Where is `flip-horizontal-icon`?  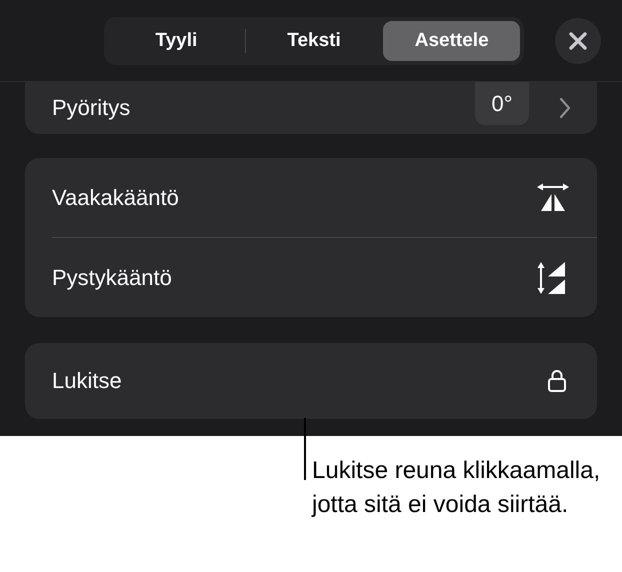 flip-horizontal-icon is located at coordinates (553, 197).